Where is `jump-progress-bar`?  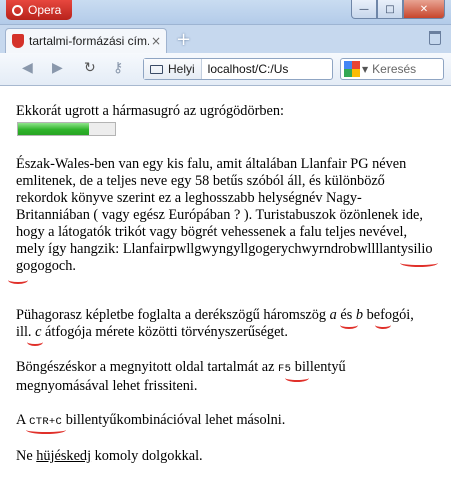 jump-progress-bar is located at coordinates (66, 129).